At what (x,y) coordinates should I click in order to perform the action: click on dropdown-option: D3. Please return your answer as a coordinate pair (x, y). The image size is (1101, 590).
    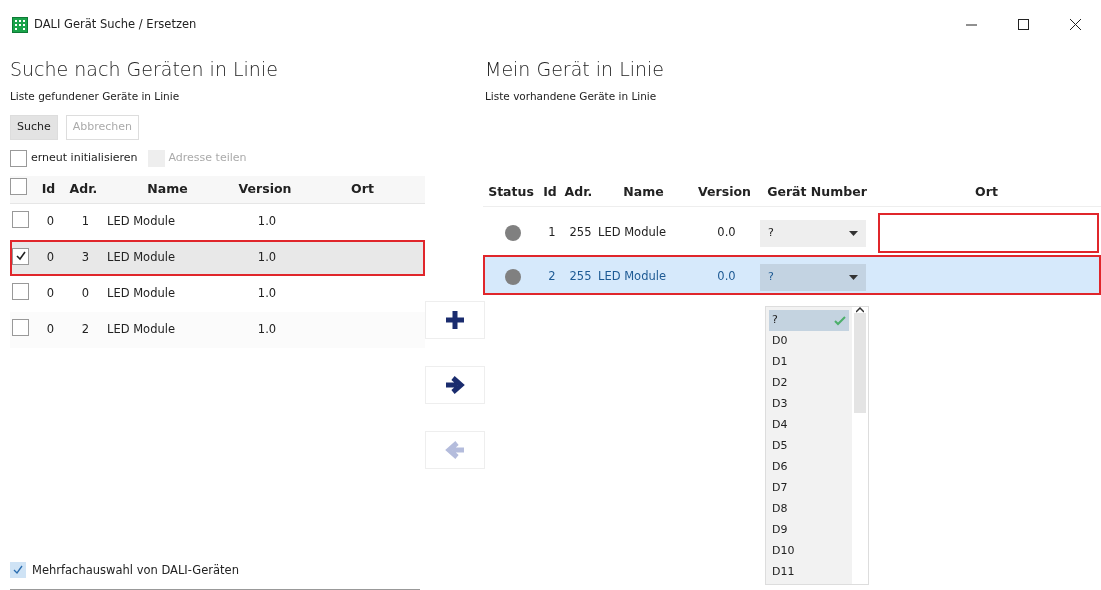
    Looking at the image, I should click on (809, 404).